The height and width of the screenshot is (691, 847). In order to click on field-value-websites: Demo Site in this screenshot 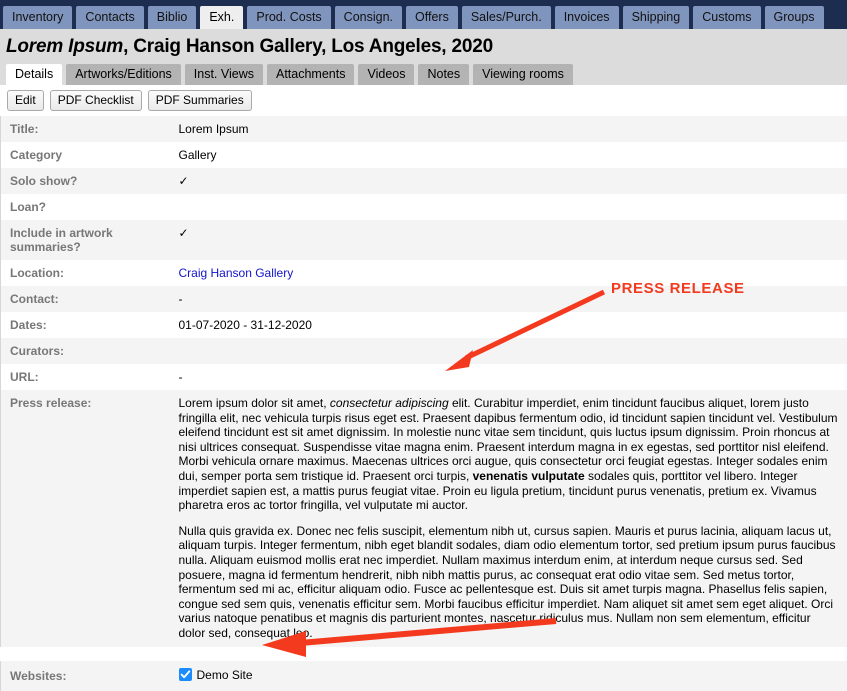, I will do `click(509, 676)`.